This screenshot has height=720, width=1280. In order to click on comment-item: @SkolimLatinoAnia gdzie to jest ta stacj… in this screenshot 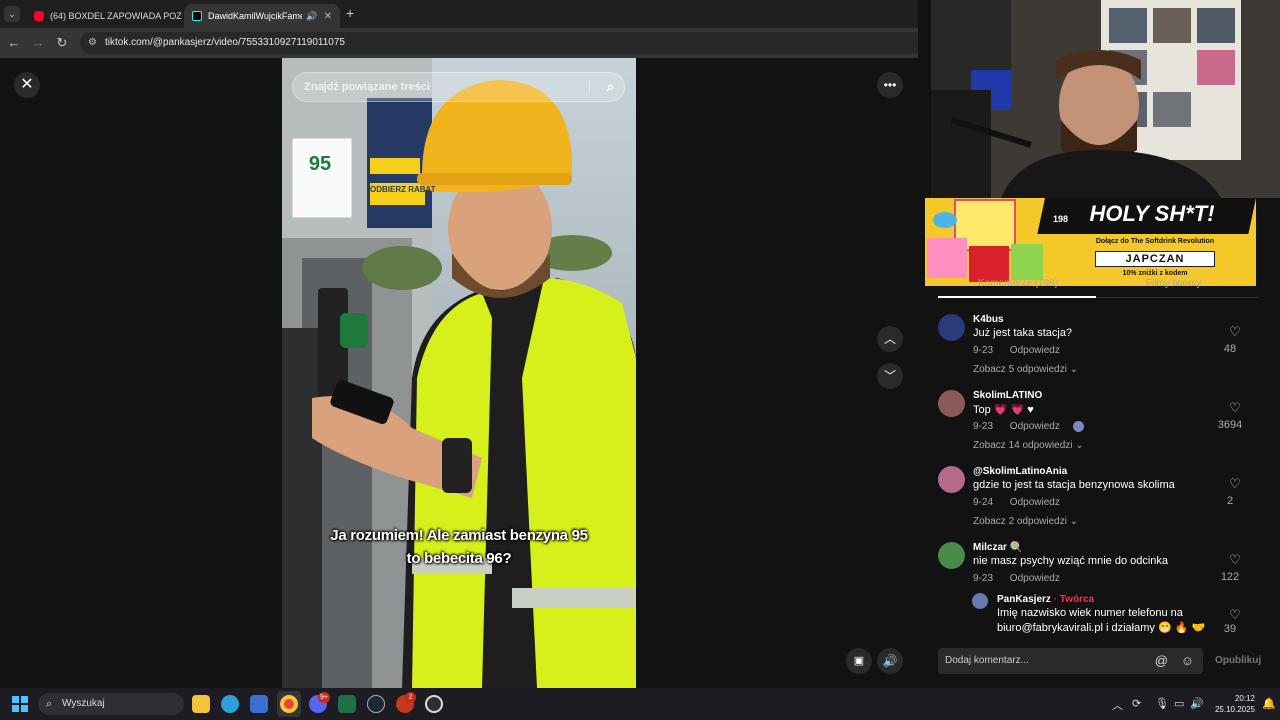, I will do `click(1098, 501)`.